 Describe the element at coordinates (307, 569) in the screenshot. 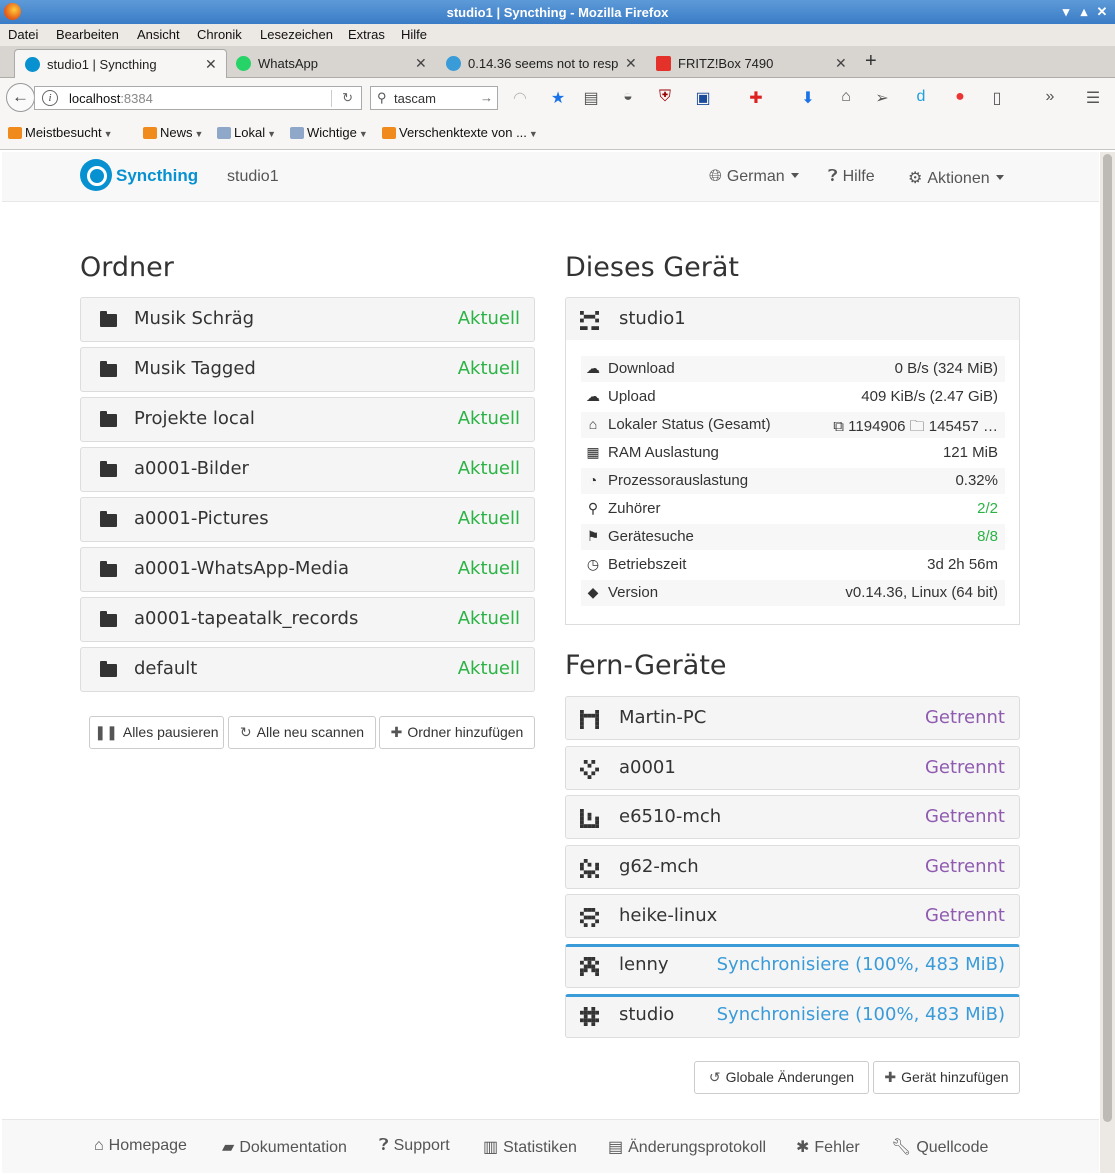

I see `folder-panel: a0001-WhatsApp-Media Aktuell` at that location.